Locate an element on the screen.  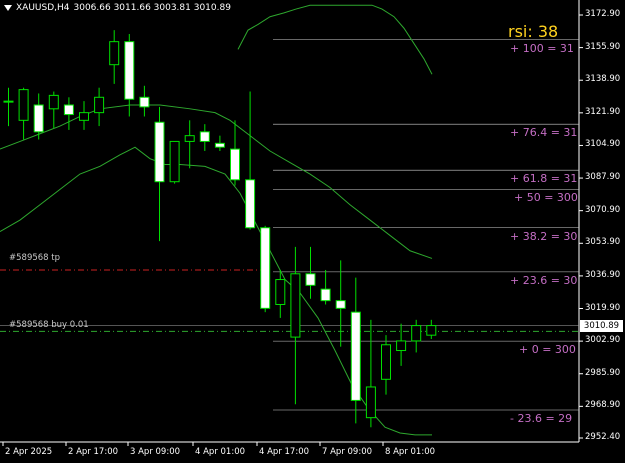
time-tick-label: 7 Apr 09:00 is located at coordinates (347, 452).